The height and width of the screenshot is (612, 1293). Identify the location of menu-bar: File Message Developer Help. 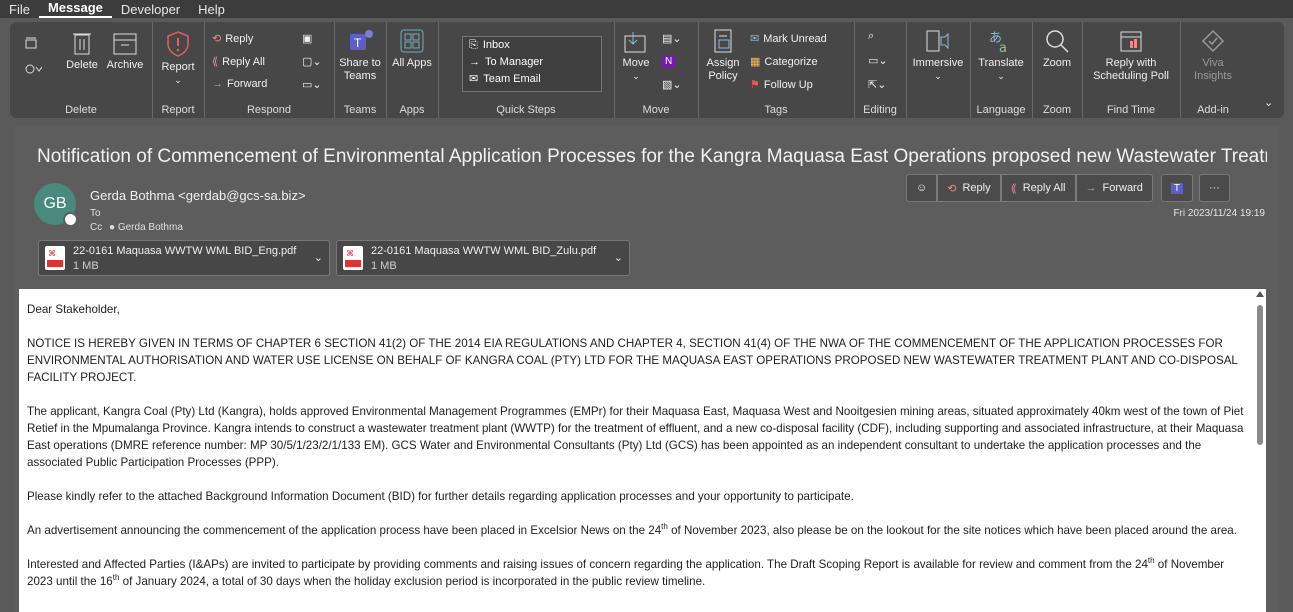
(646, 9).